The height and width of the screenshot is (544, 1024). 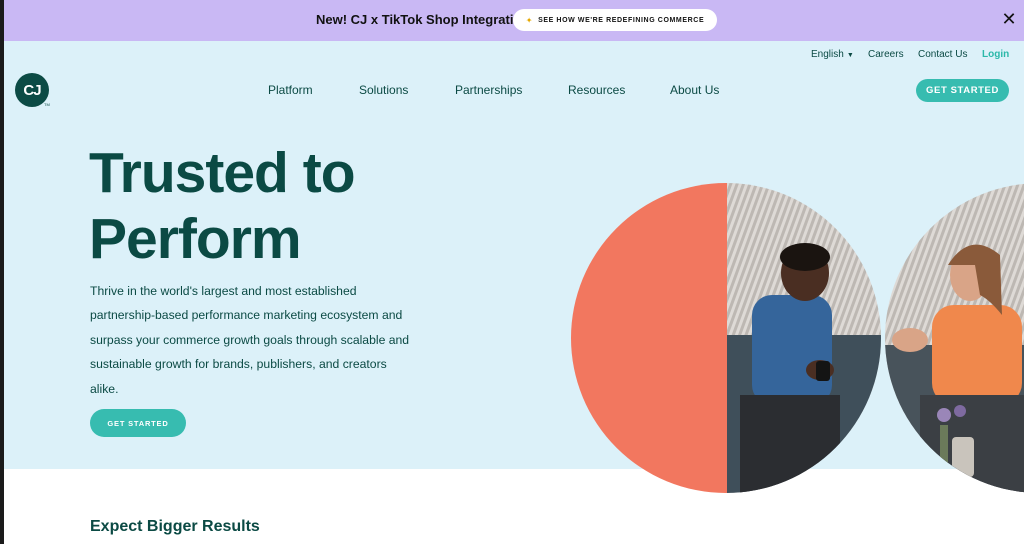 What do you see at coordinates (32, 90) in the screenshot?
I see `logo-text: CJ` at bounding box center [32, 90].